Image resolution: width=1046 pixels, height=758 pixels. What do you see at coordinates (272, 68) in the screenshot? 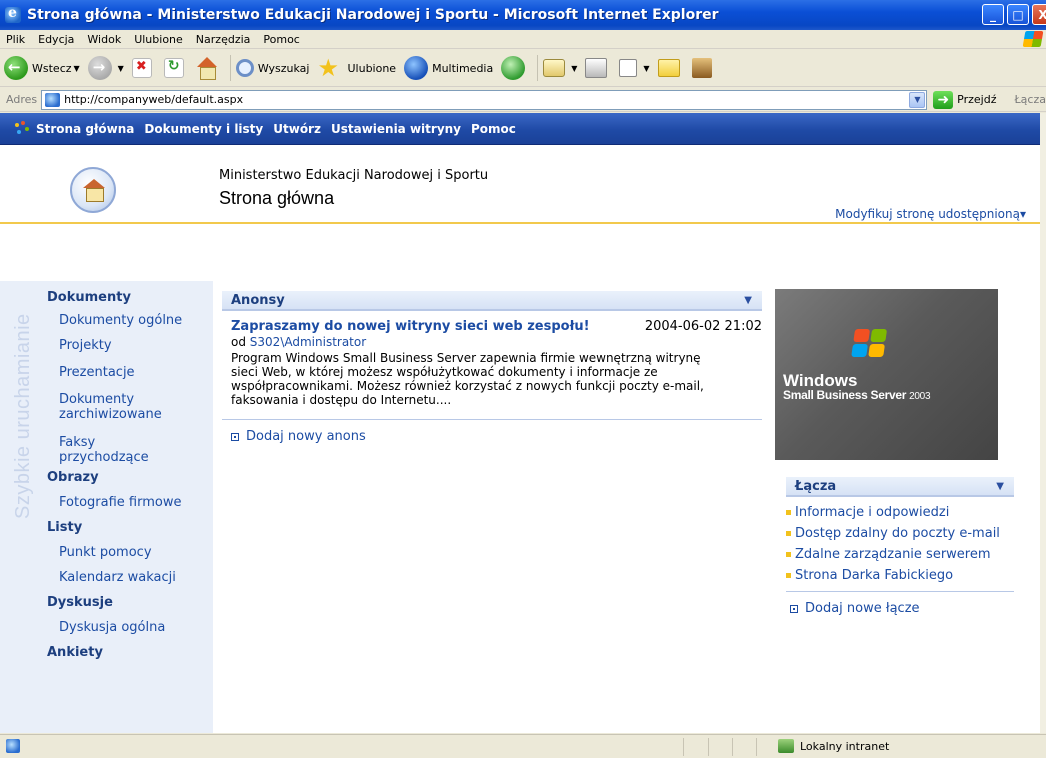
I see `search-button: Wyszukaj` at bounding box center [272, 68].